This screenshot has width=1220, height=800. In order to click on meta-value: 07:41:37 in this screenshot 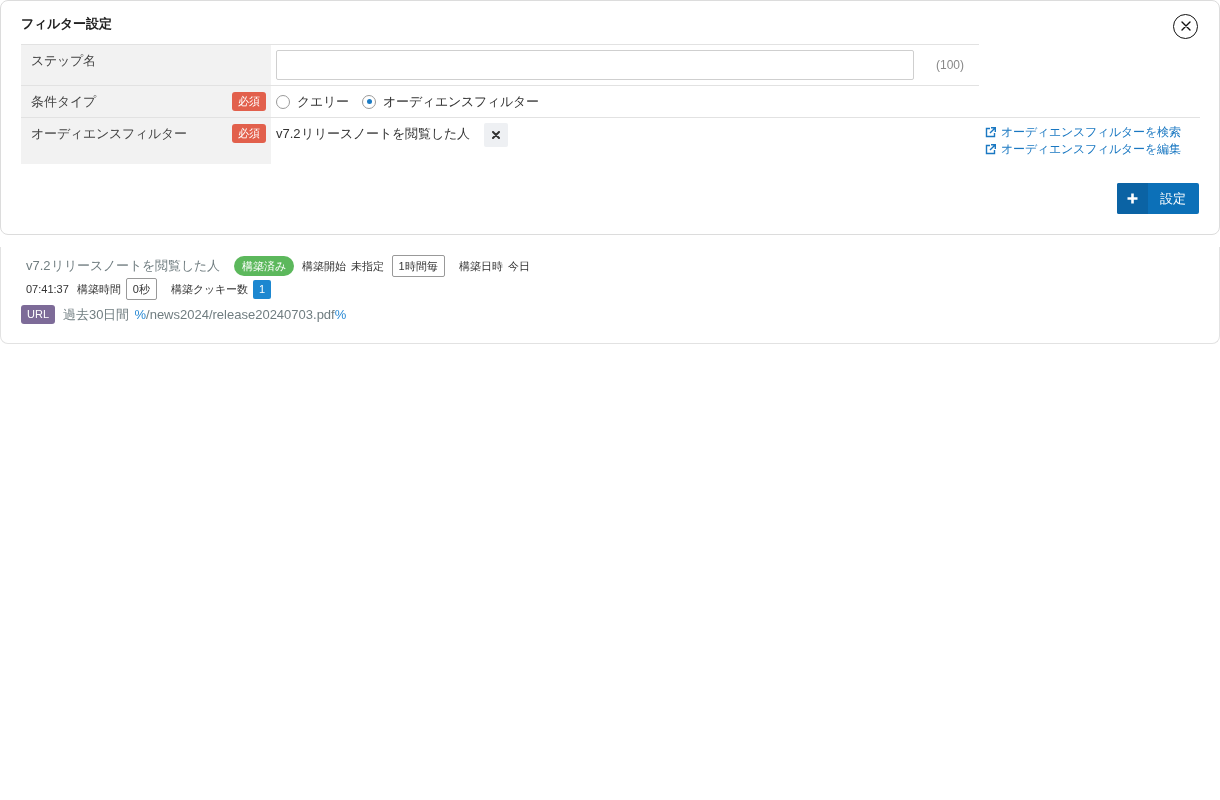, I will do `click(47, 289)`.